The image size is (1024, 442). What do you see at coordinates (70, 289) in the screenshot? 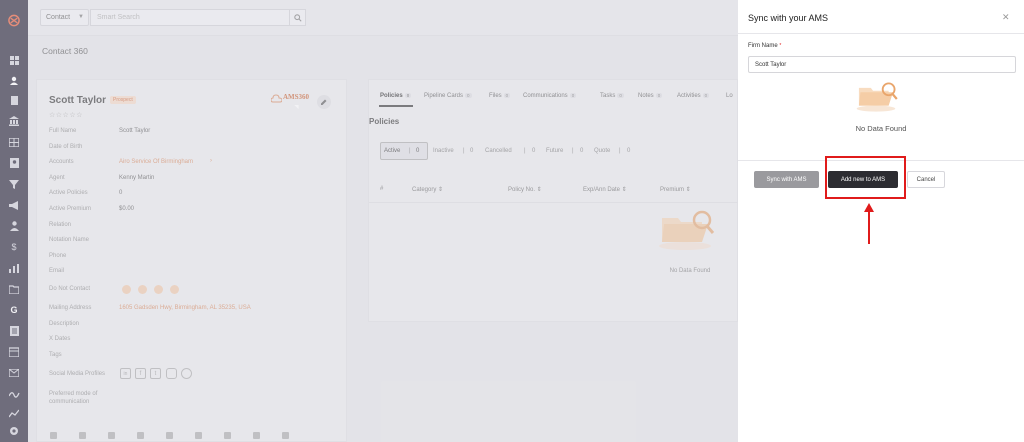
I see `field-label: Do Not Contact` at bounding box center [70, 289].